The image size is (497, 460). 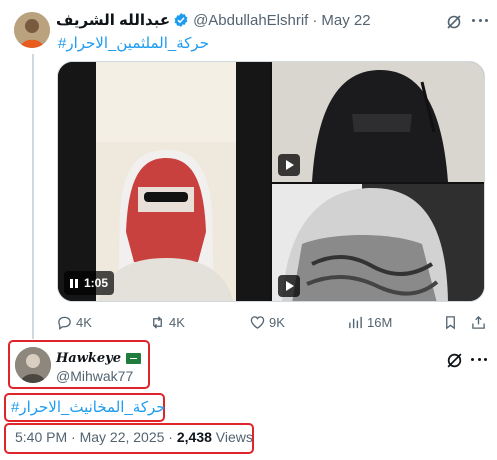 I want to click on share-button, so click(x=478, y=322).